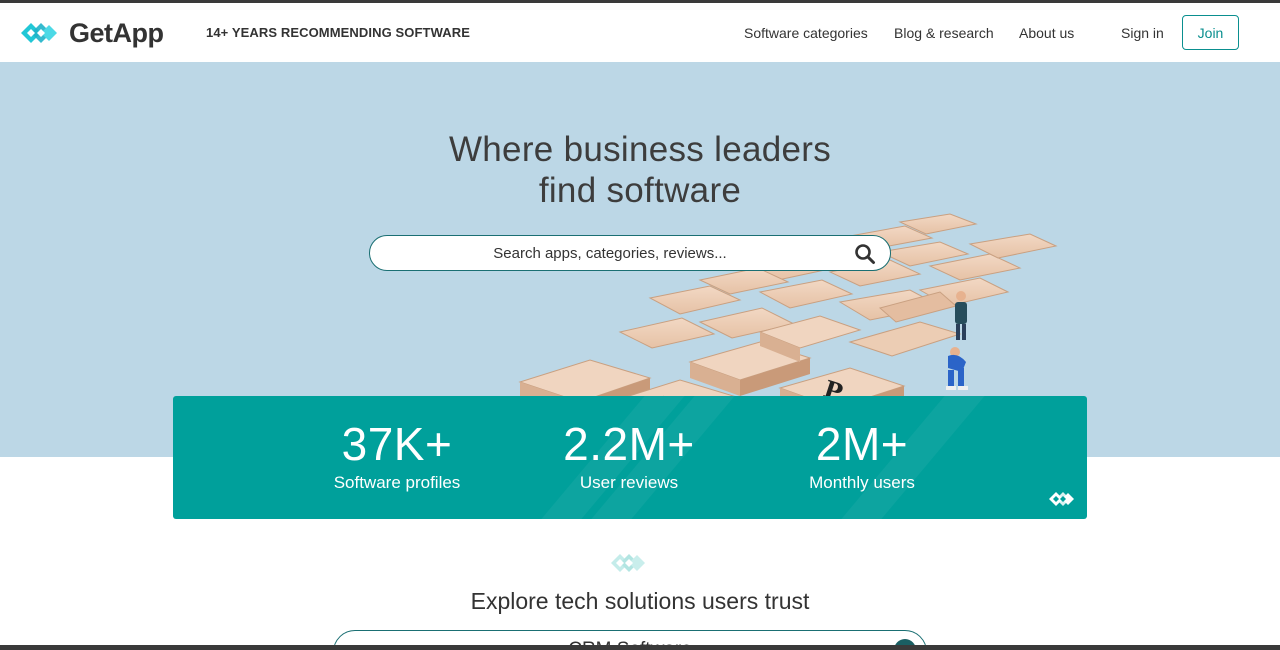  I want to click on getapp-logo: GetApp, so click(92, 33).